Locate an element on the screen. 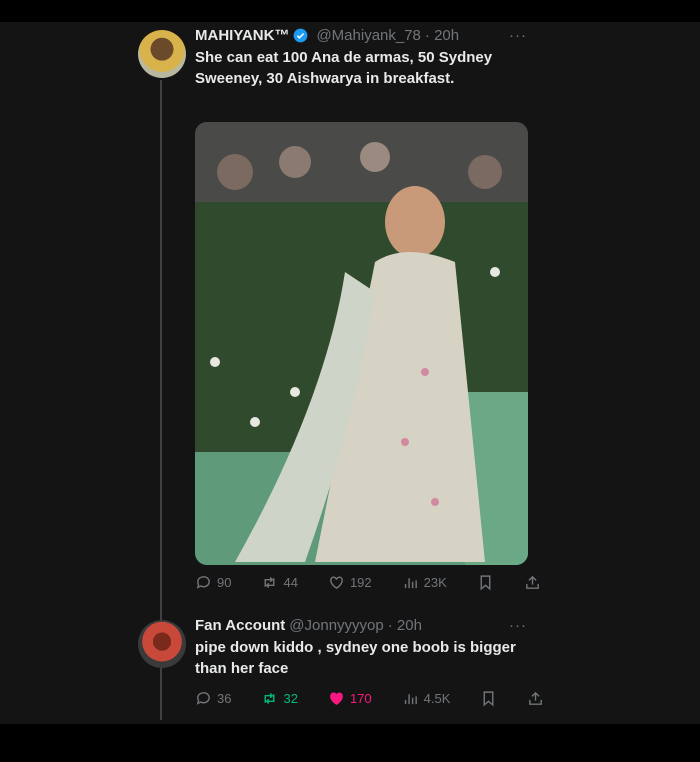 Image resolution: width=700 pixels, height=762 pixels. retweet-button: 44 is located at coordinates (279, 582).